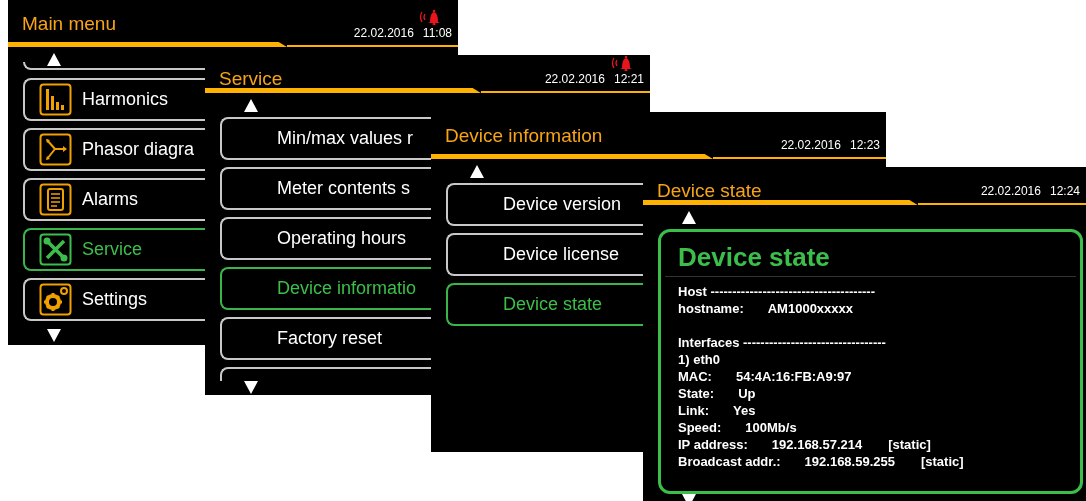 This screenshot has height=501, width=1086. Describe the element at coordinates (771, 427) in the screenshot. I see `field-value: 100Mb/s` at that location.